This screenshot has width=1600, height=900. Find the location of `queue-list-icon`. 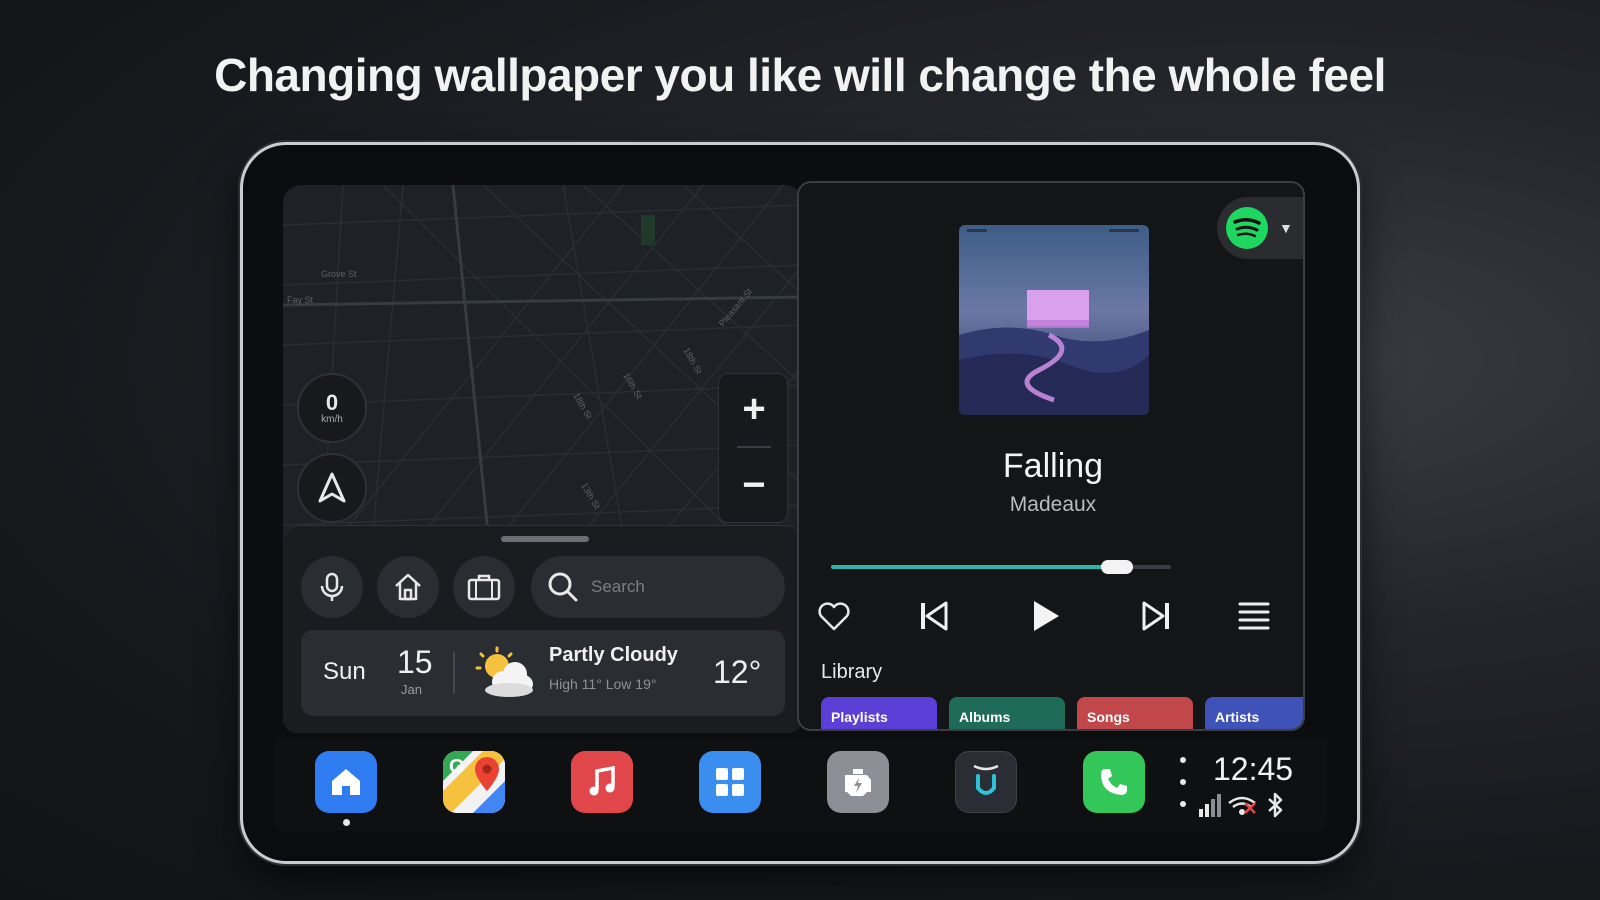

queue-list-icon is located at coordinates (1254, 616).